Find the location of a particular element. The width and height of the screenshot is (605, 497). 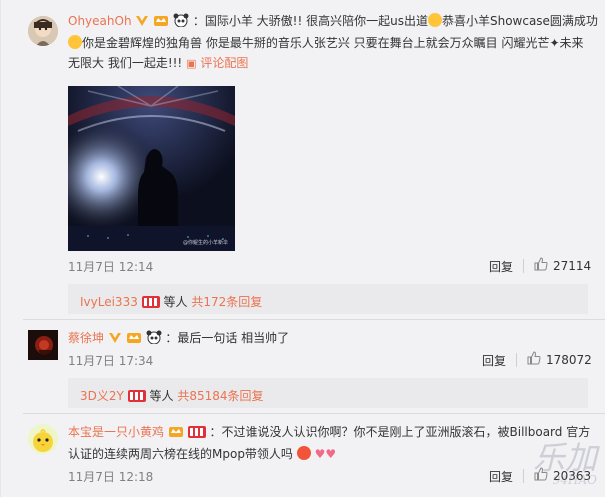

comment-time: 11月7日 17:34 is located at coordinates (111, 361).